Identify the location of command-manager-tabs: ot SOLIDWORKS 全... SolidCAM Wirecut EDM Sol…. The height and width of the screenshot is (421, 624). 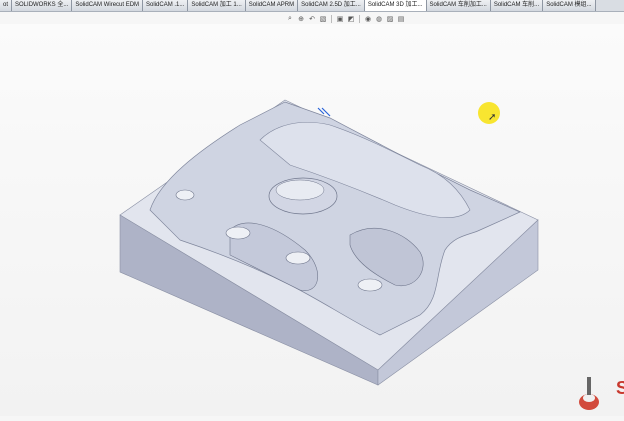
(312, 6).